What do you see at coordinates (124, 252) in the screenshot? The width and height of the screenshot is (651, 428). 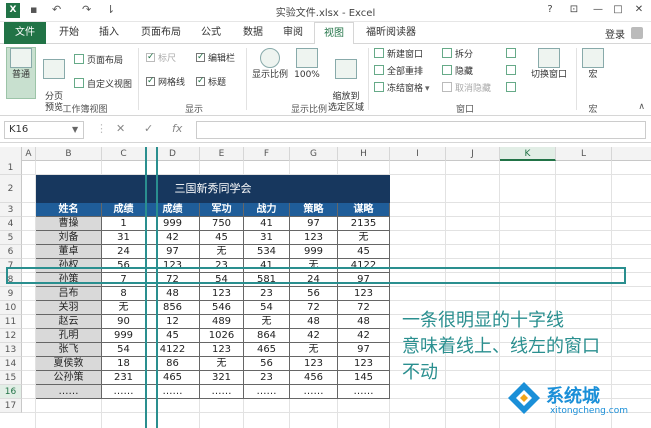 I see `table-cell: 24` at bounding box center [124, 252].